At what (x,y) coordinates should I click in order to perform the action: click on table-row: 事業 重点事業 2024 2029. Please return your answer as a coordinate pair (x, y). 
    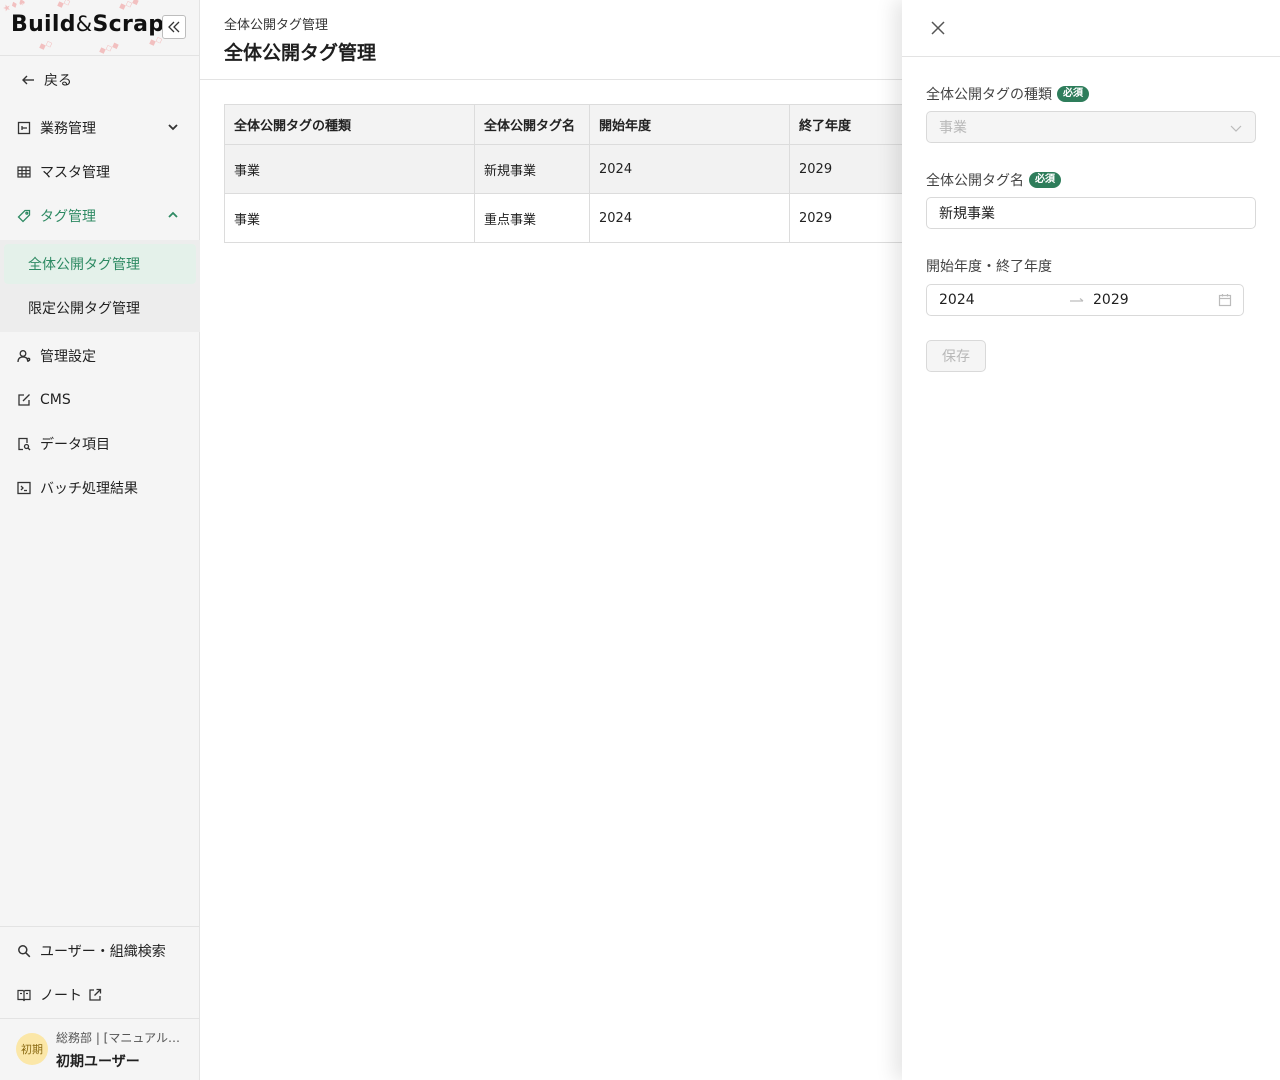
    Looking at the image, I should click on (567, 218).